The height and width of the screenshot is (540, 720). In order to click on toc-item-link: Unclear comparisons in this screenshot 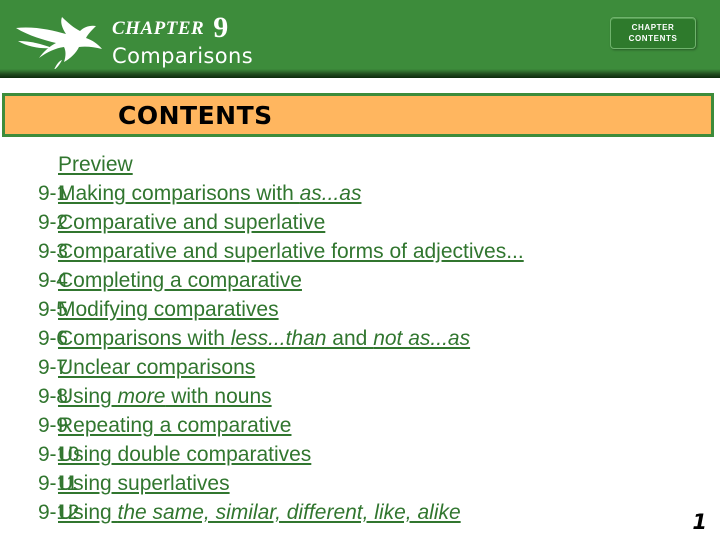, I will do `click(156, 368)`.